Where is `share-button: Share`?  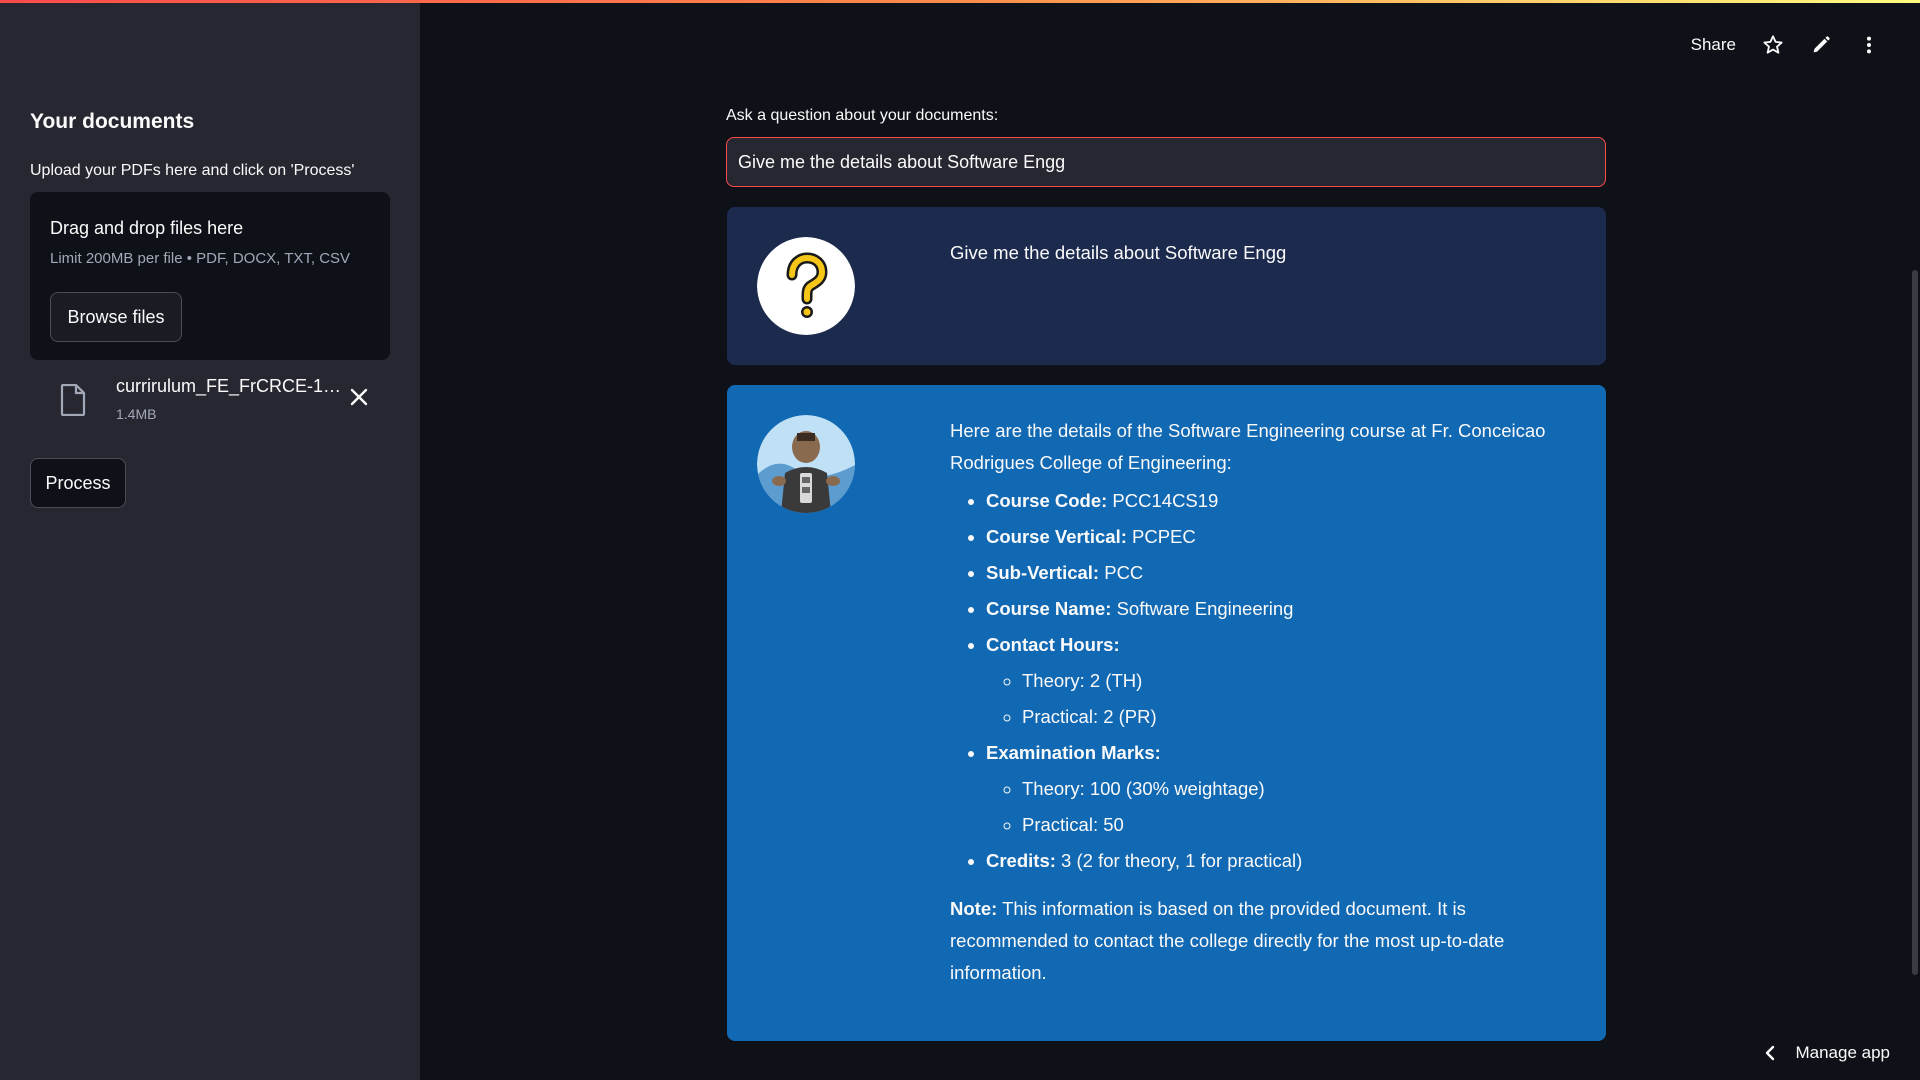 share-button: Share is located at coordinates (1713, 45).